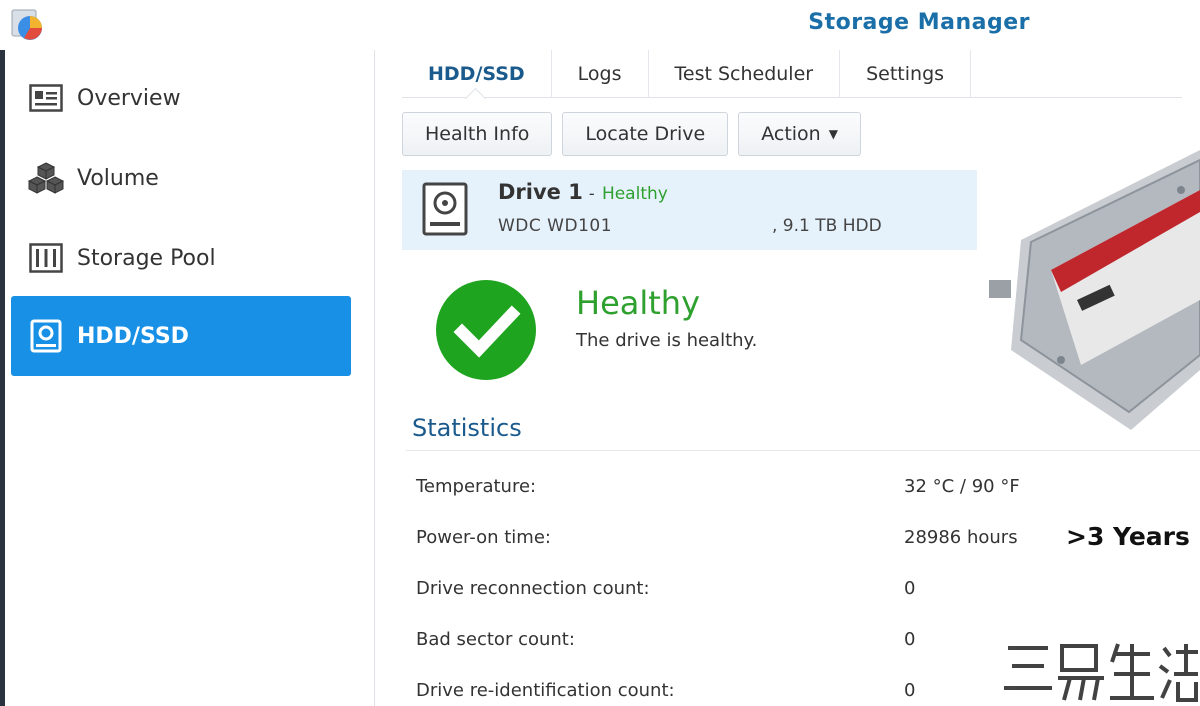 The width and height of the screenshot is (1200, 706). Describe the element at coordinates (803, 450) in the screenshot. I see `divider` at that location.